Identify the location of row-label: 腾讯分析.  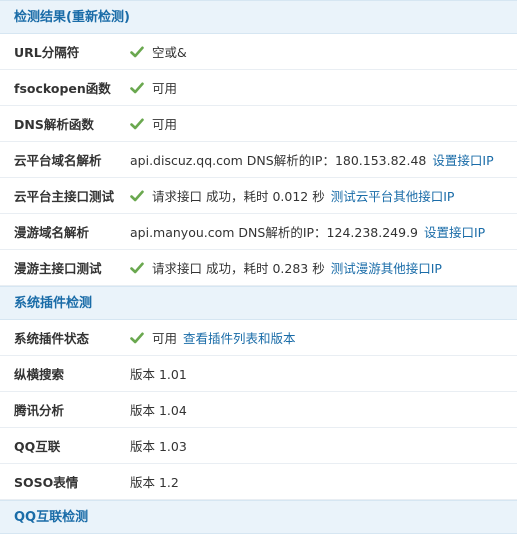
(39, 410).